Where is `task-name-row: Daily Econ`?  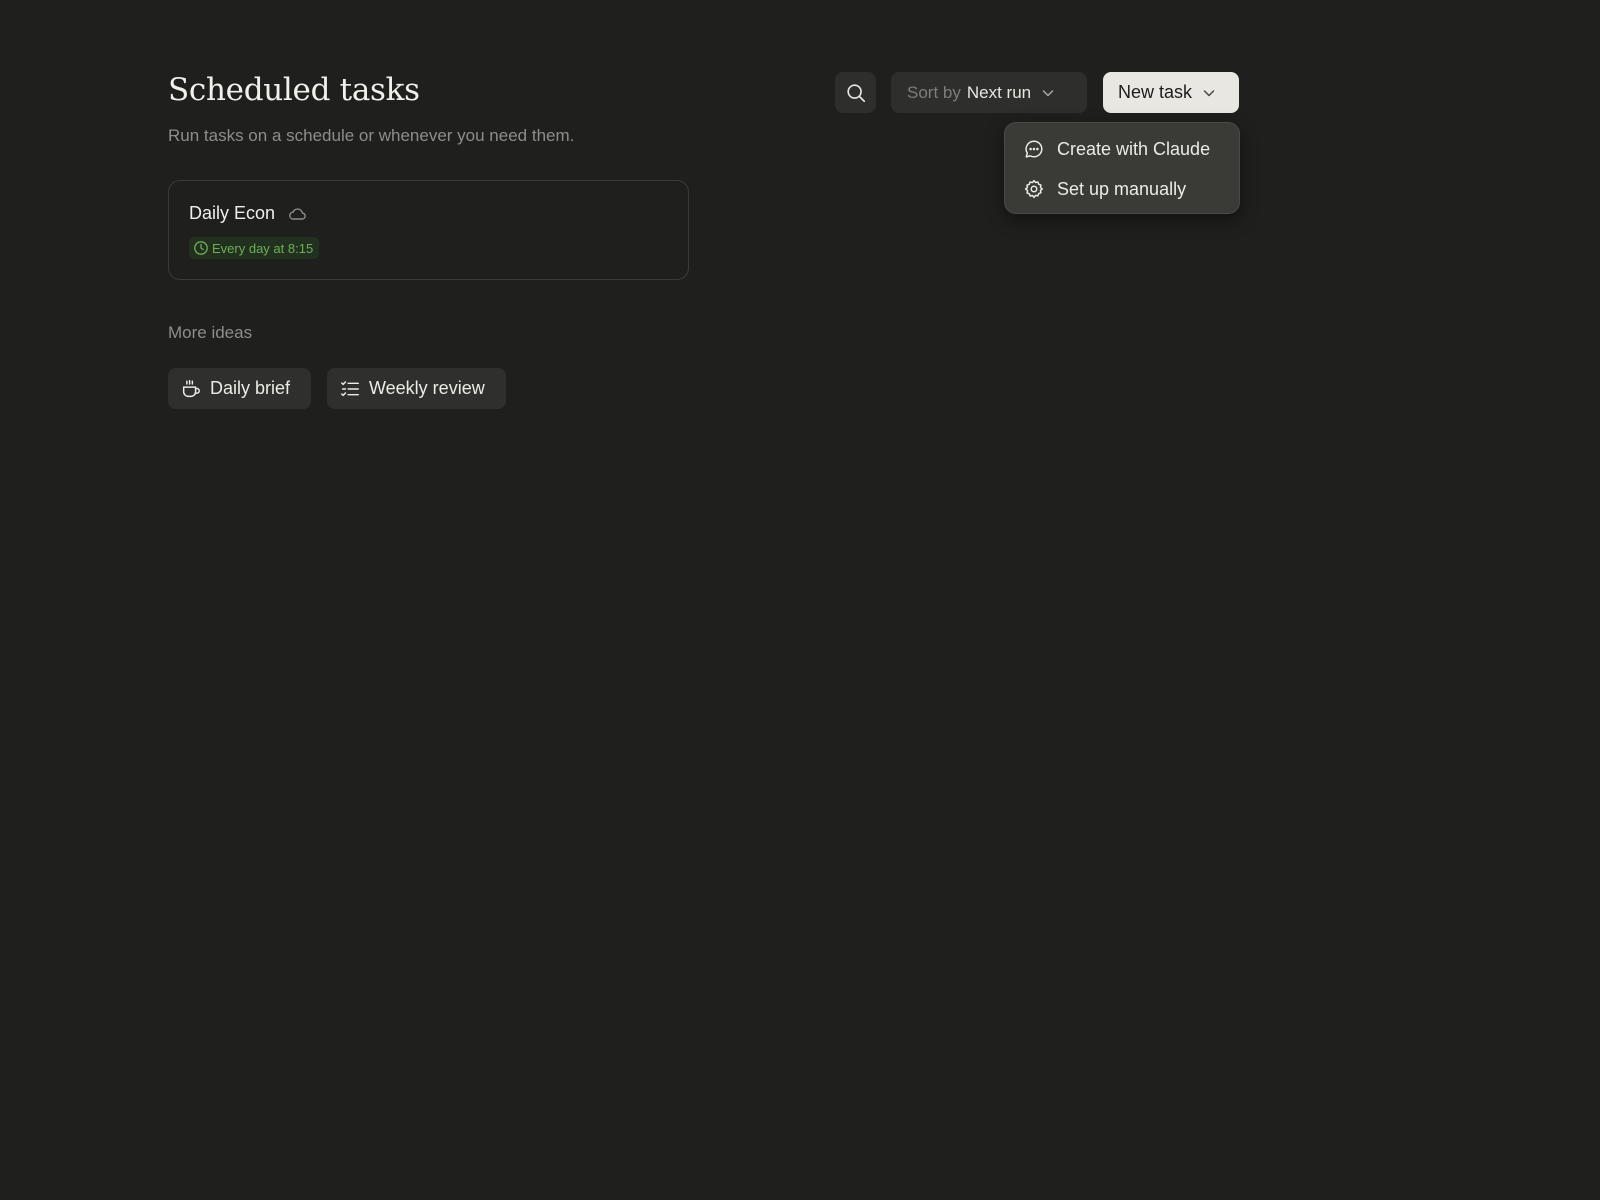 task-name-row: Daily Econ is located at coordinates (248, 213).